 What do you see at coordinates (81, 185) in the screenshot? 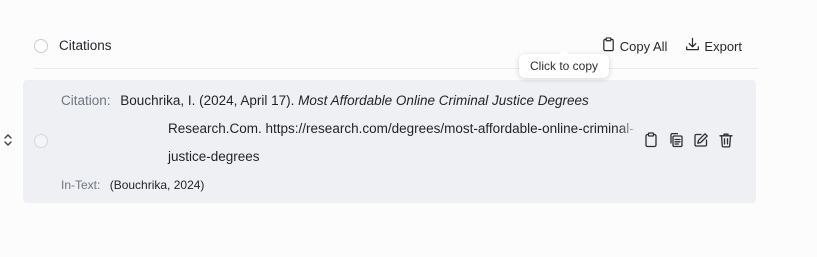
I see `in-text-label: In-Text:` at bounding box center [81, 185].